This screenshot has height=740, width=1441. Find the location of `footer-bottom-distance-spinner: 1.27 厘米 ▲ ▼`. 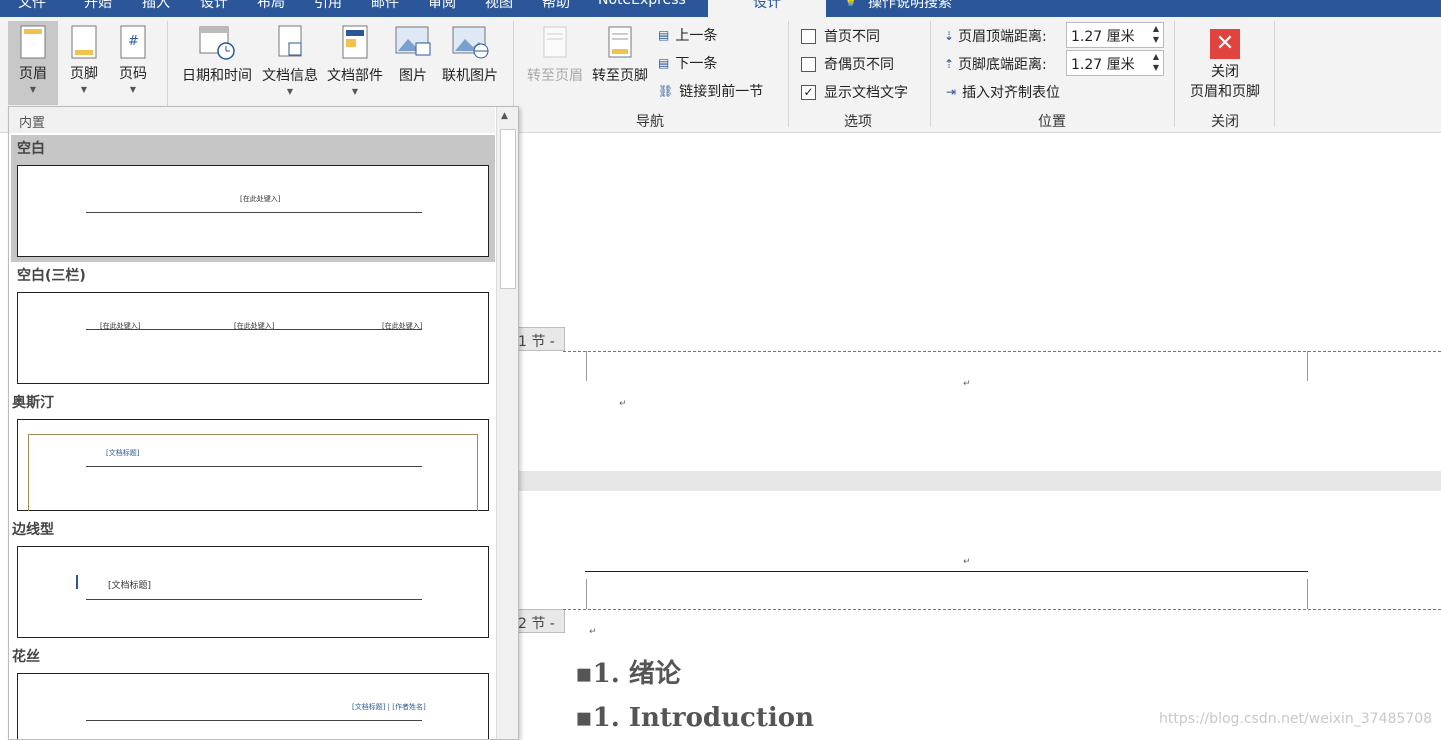

footer-bottom-distance-spinner: 1.27 厘米 ▲ ▼ is located at coordinates (1115, 63).